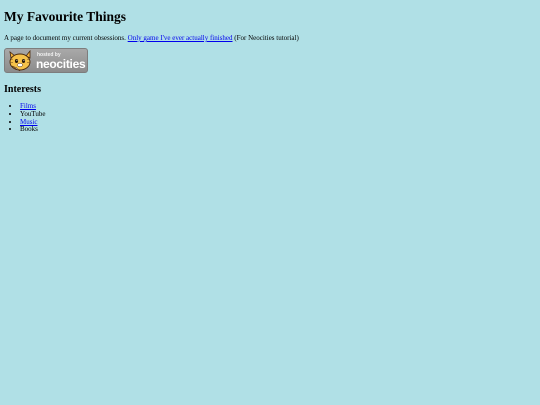  Describe the element at coordinates (20, 61) in the screenshot. I see `neocities-cat-icon` at that location.